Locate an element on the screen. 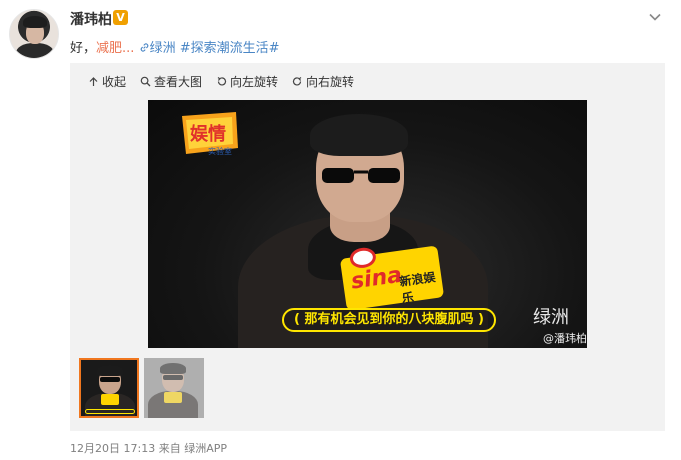  author-name: 潘玮柏 is located at coordinates (91, 19).